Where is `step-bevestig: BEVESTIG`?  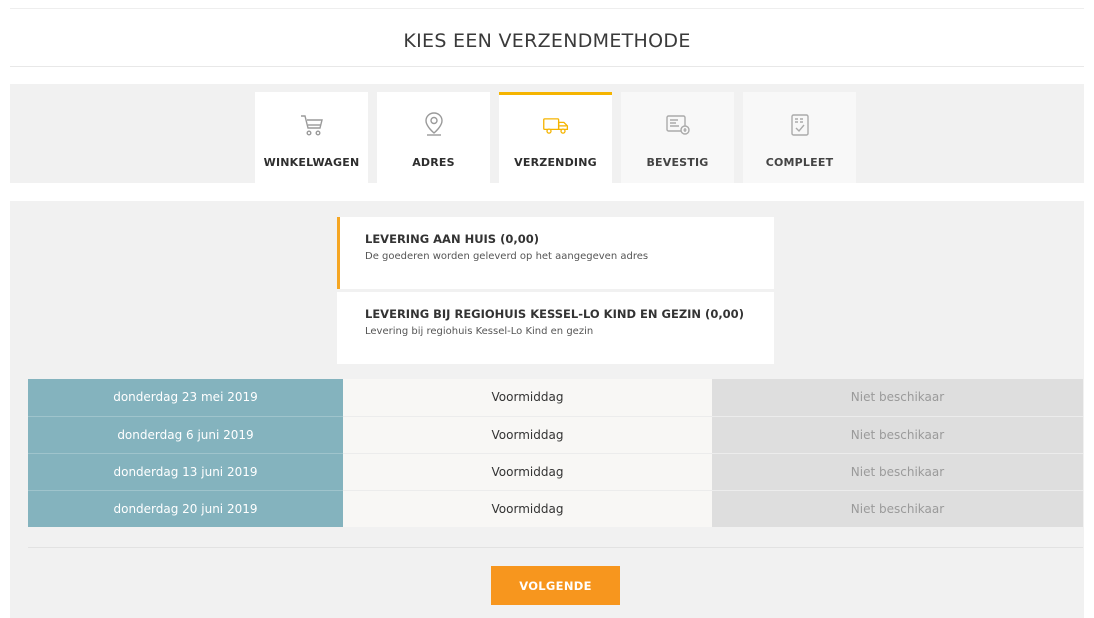
step-bevestig: BEVESTIG is located at coordinates (677, 137).